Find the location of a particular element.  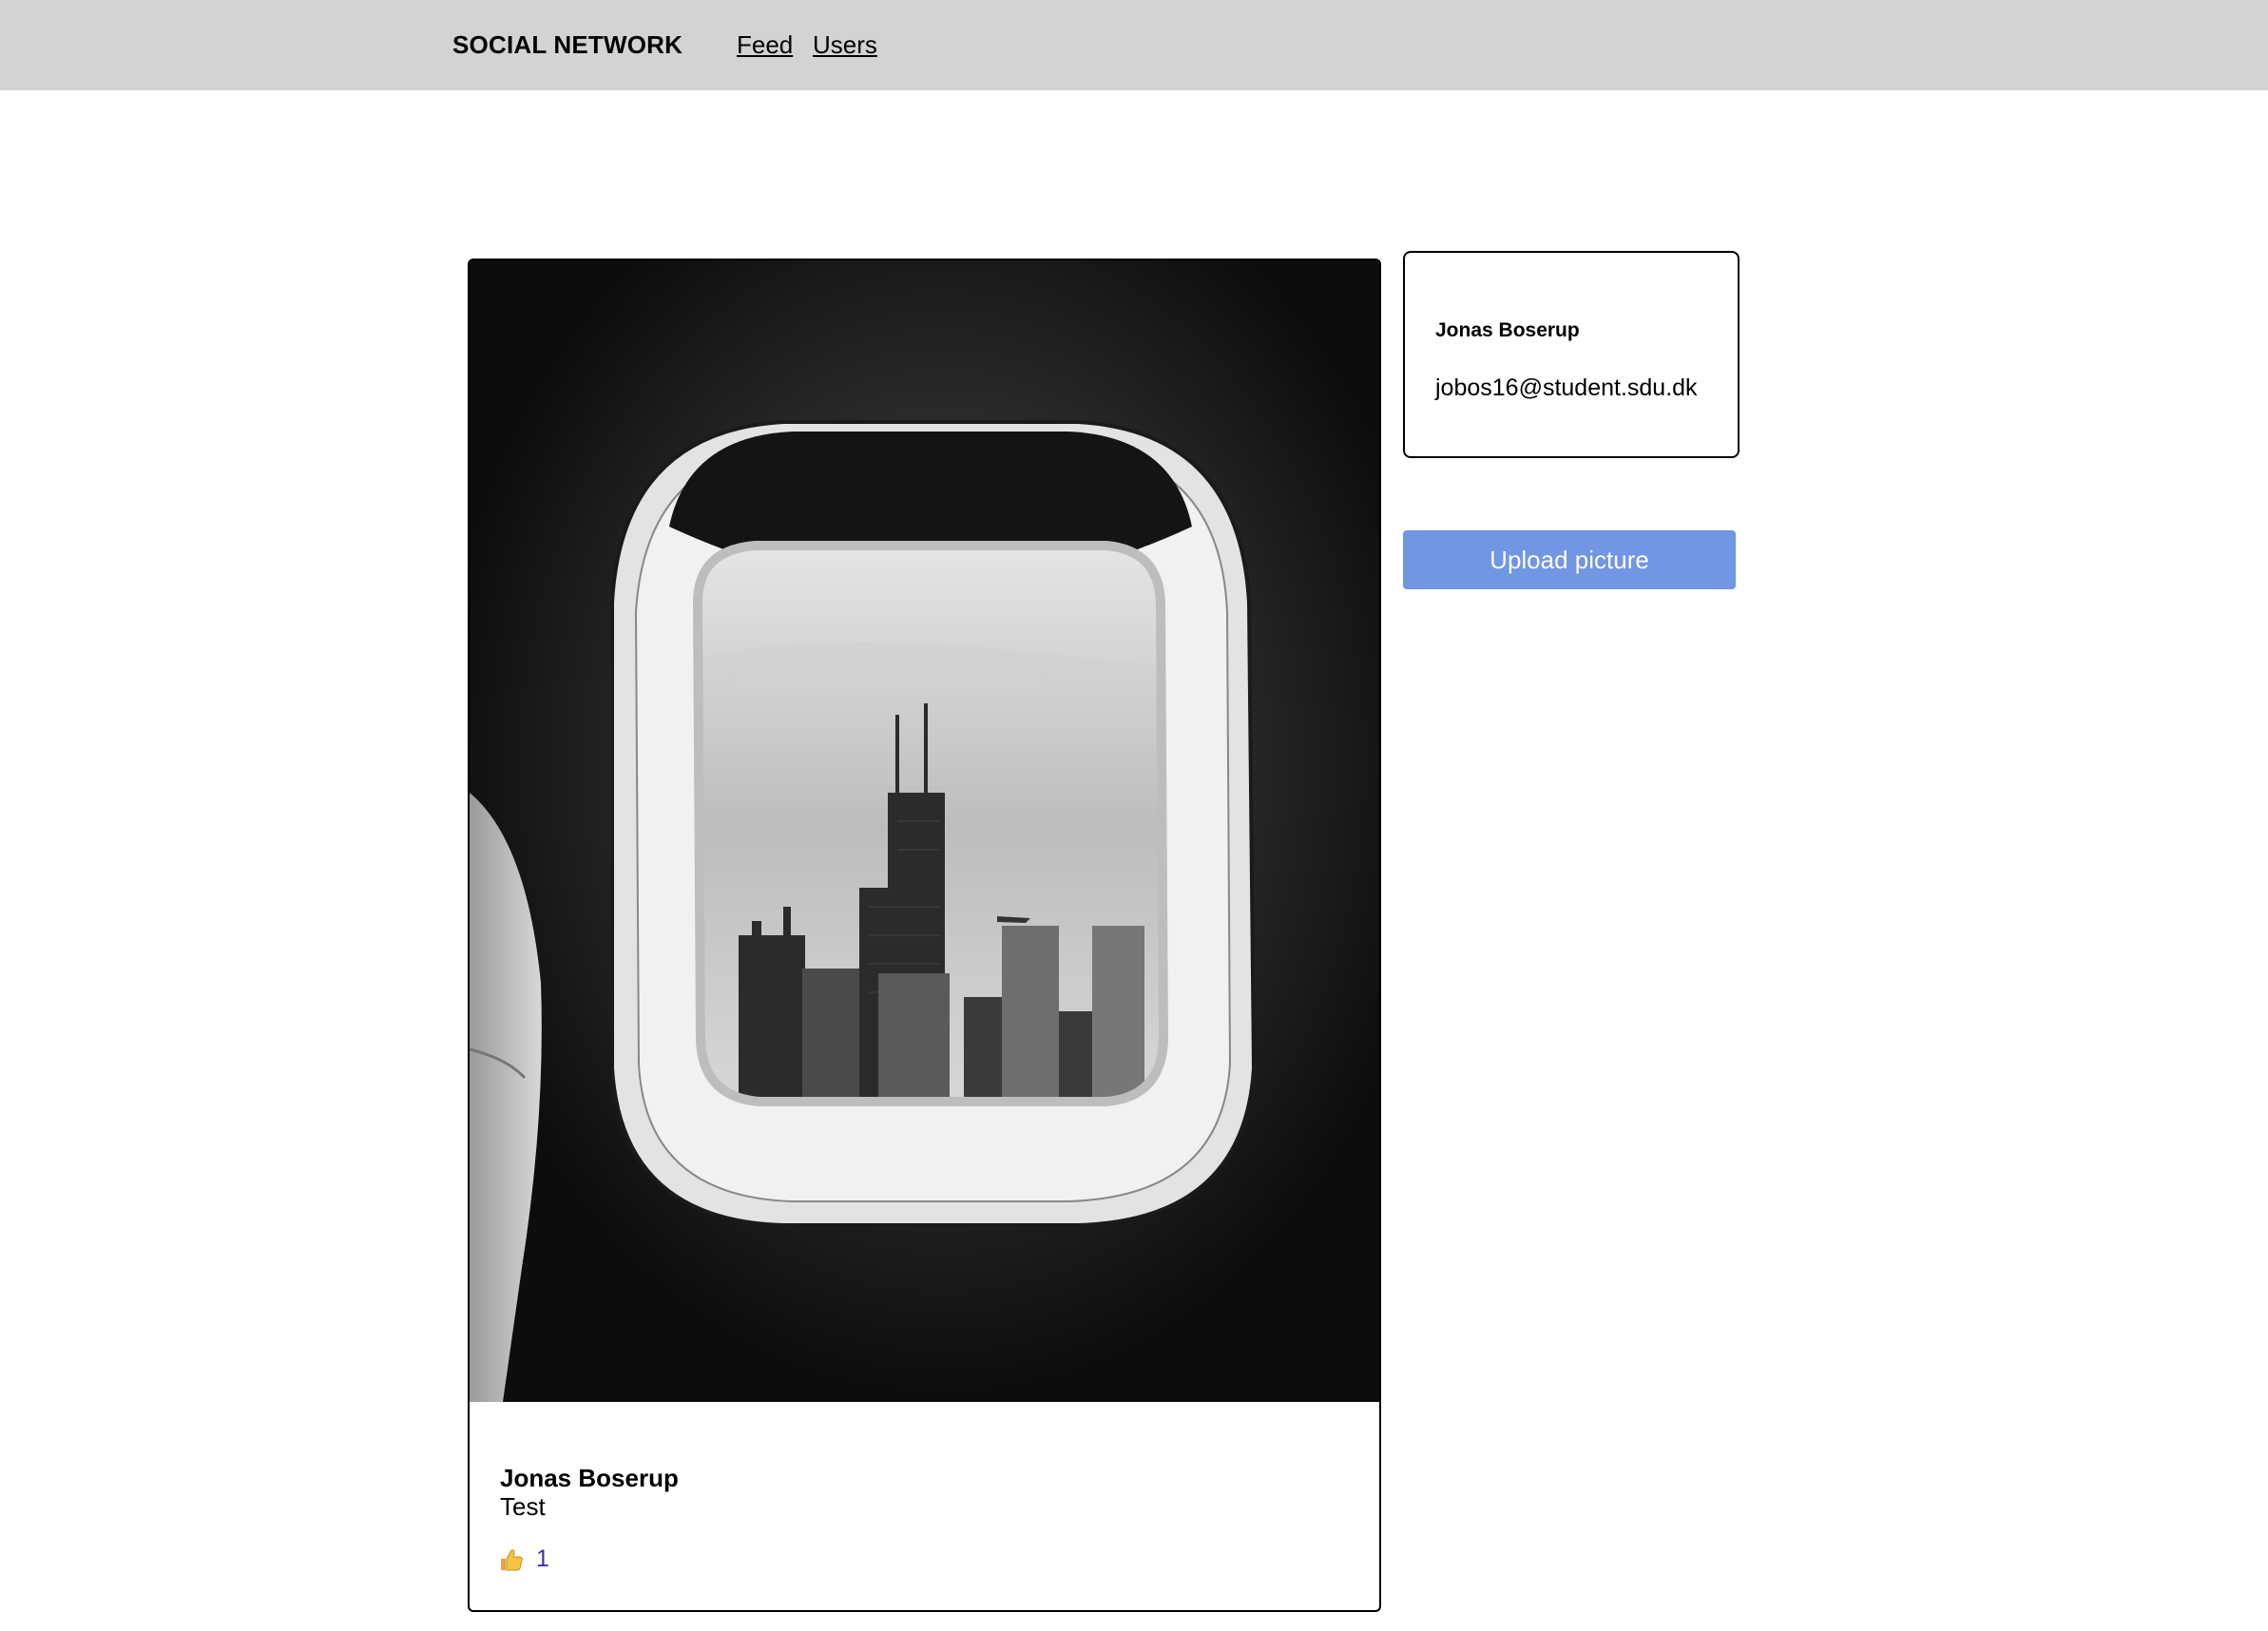

profile-email: jobos16@student.sdu.dk is located at coordinates (1566, 387).